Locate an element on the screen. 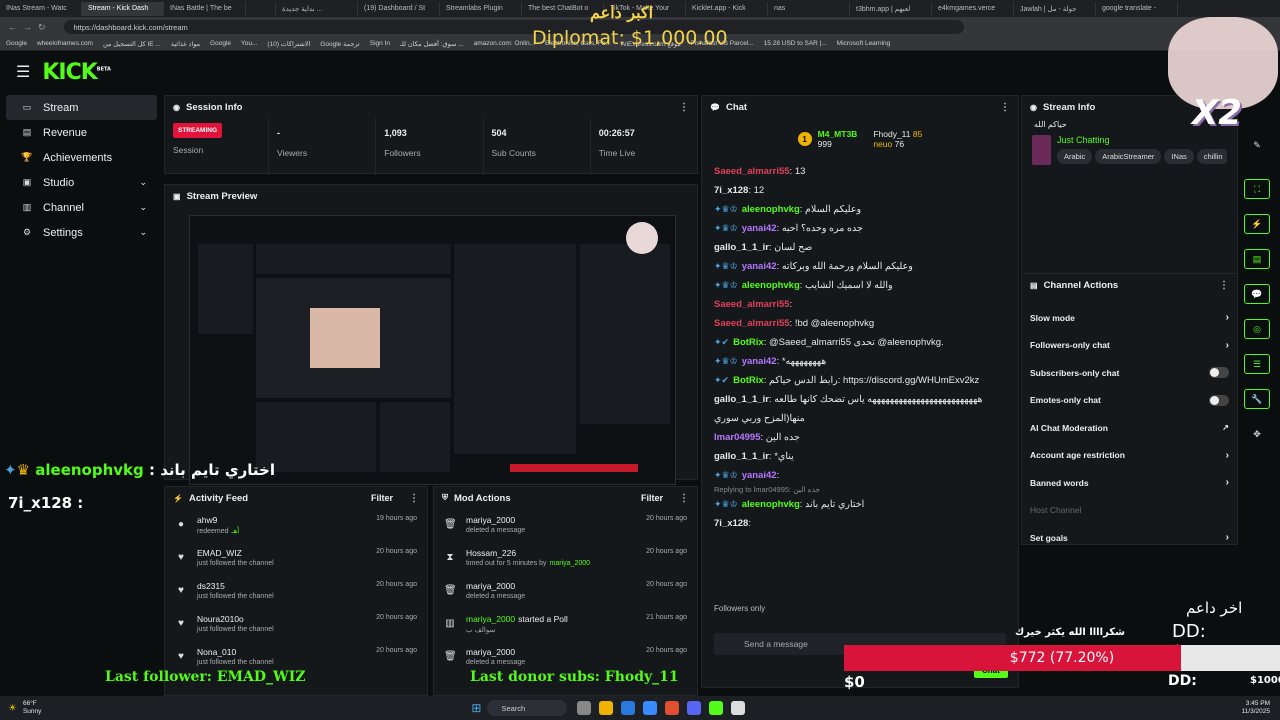 The image size is (1280, 720). browser-tab: nas is located at coordinates (809, 8).